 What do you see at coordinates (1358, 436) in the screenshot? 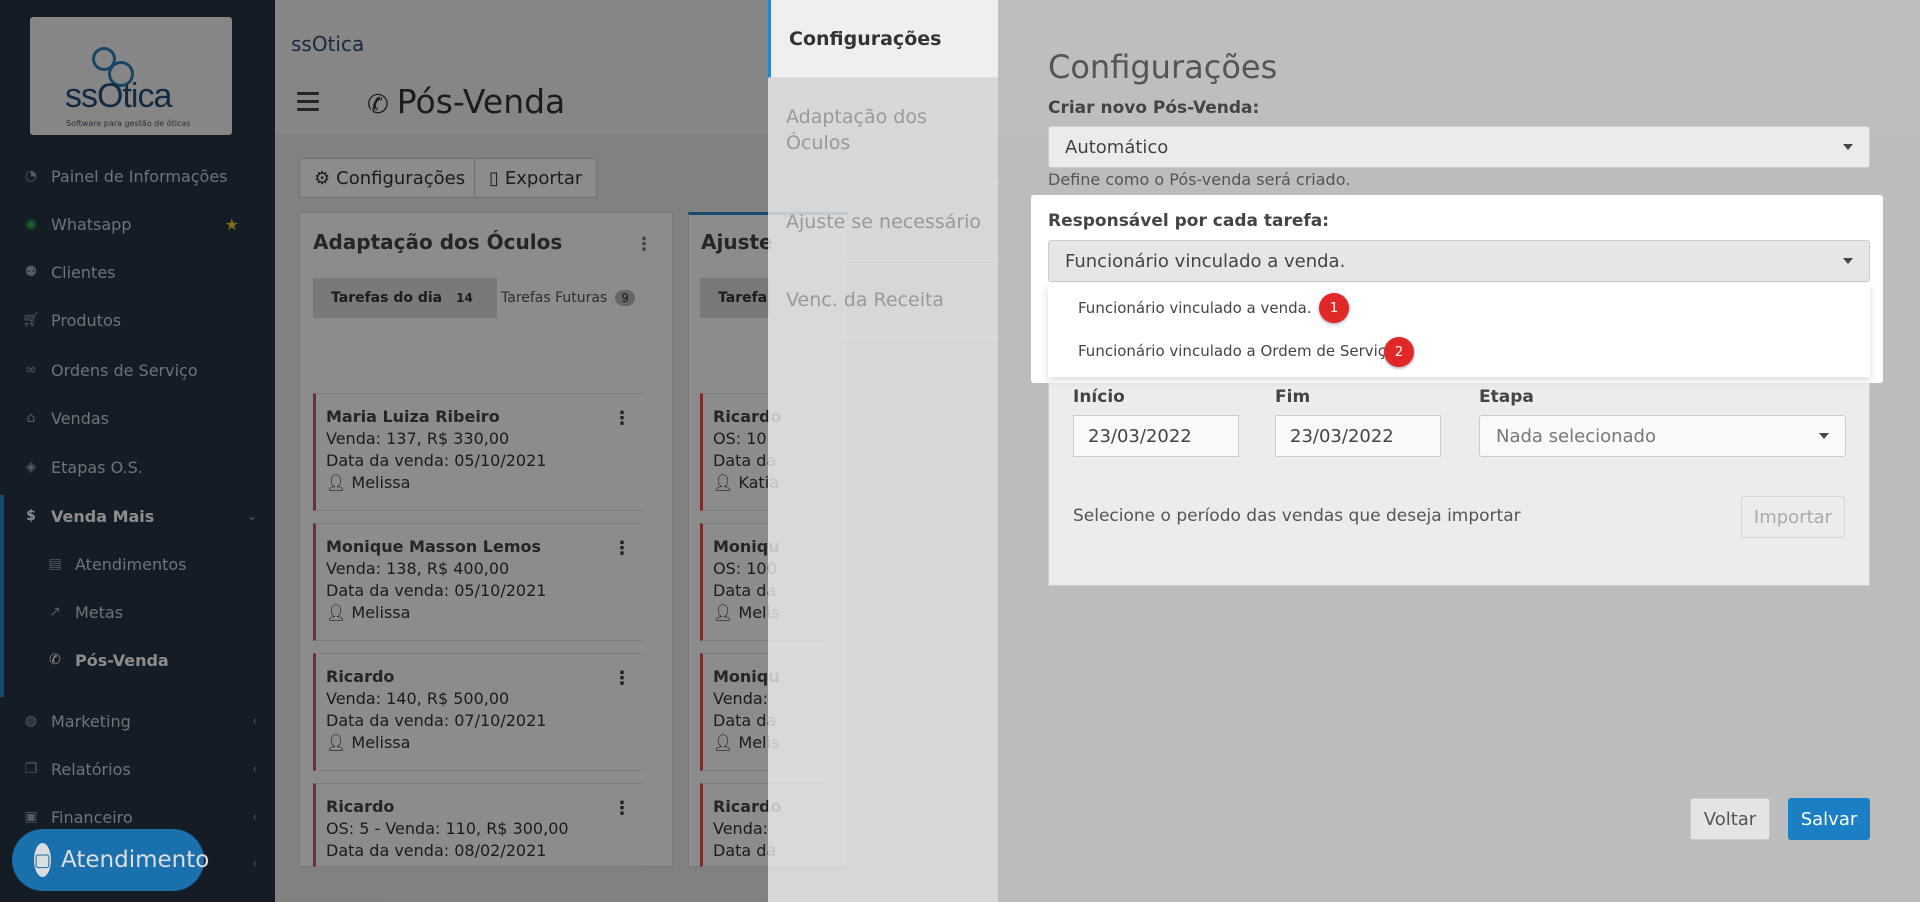
I see `fim-input: 23/03/2022` at bounding box center [1358, 436].